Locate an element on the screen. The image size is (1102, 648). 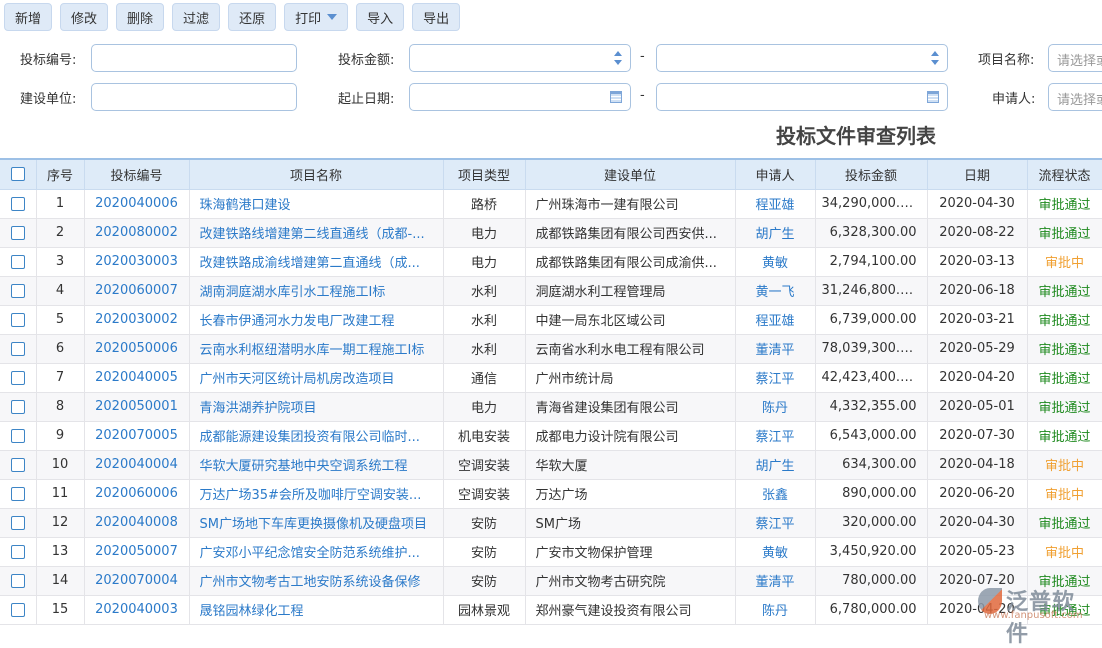
row-applicant-link: 黄敏 is located at coordinates (775, 261).